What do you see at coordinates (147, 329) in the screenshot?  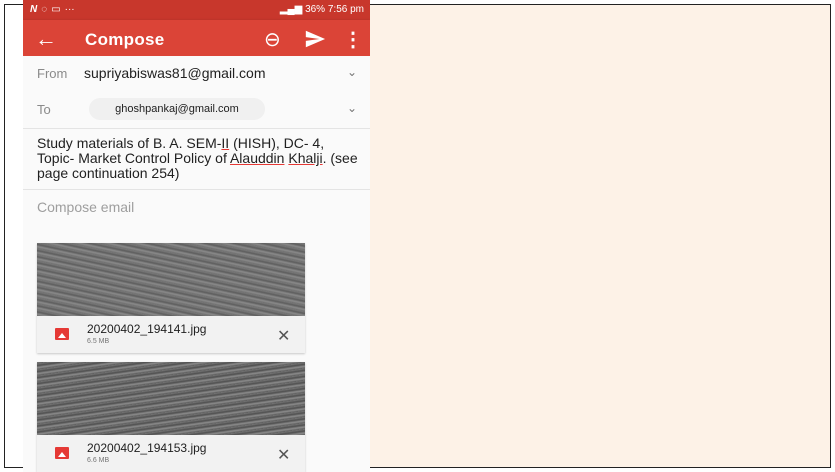 I see `attachment-filename: 20200402_194141.jpg` at bounding box center [147, 329].